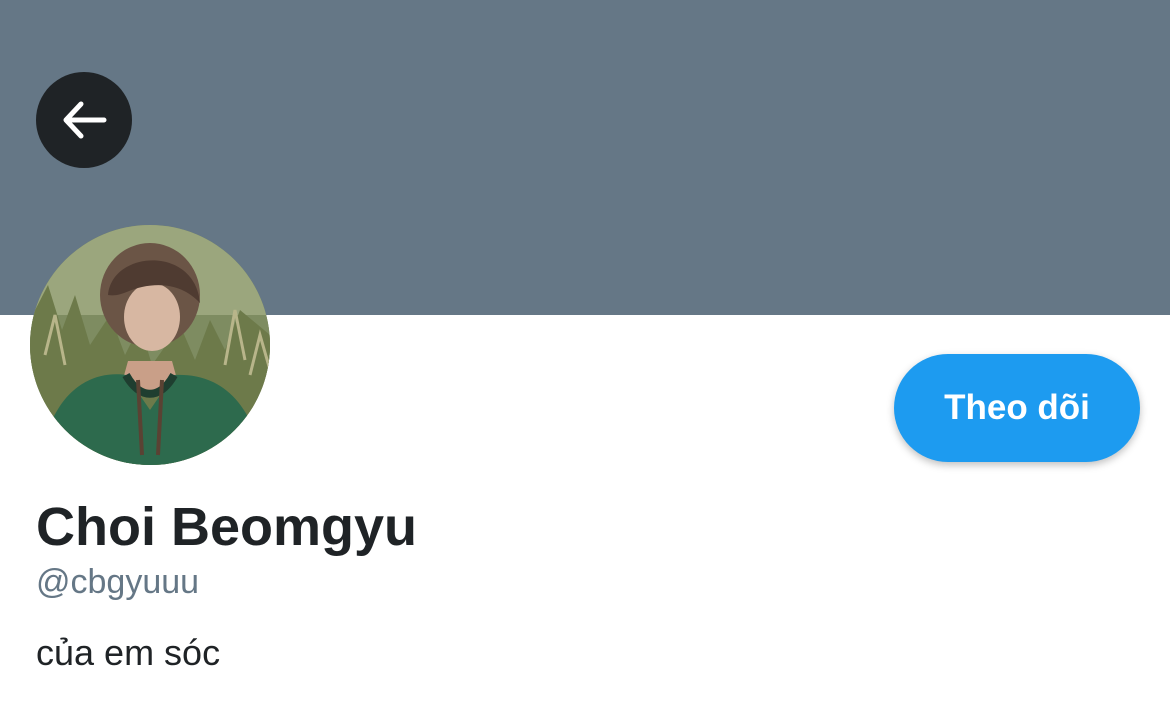 Image resolution: width=1170 pixels, height=701 pixels. I want to click on back-button, so click(84, 120).